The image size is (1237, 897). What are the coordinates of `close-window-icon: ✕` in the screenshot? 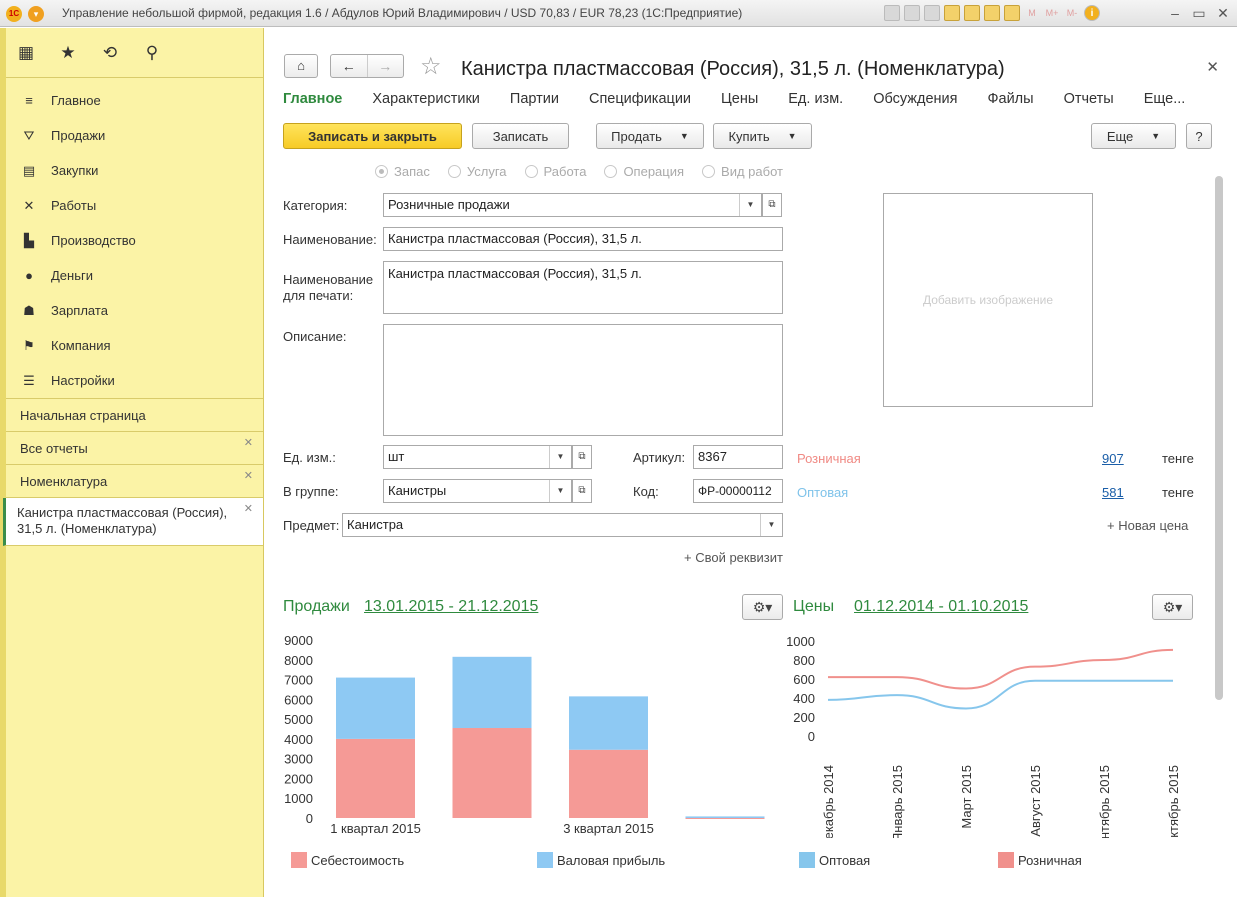 It's located at (1223, 13).